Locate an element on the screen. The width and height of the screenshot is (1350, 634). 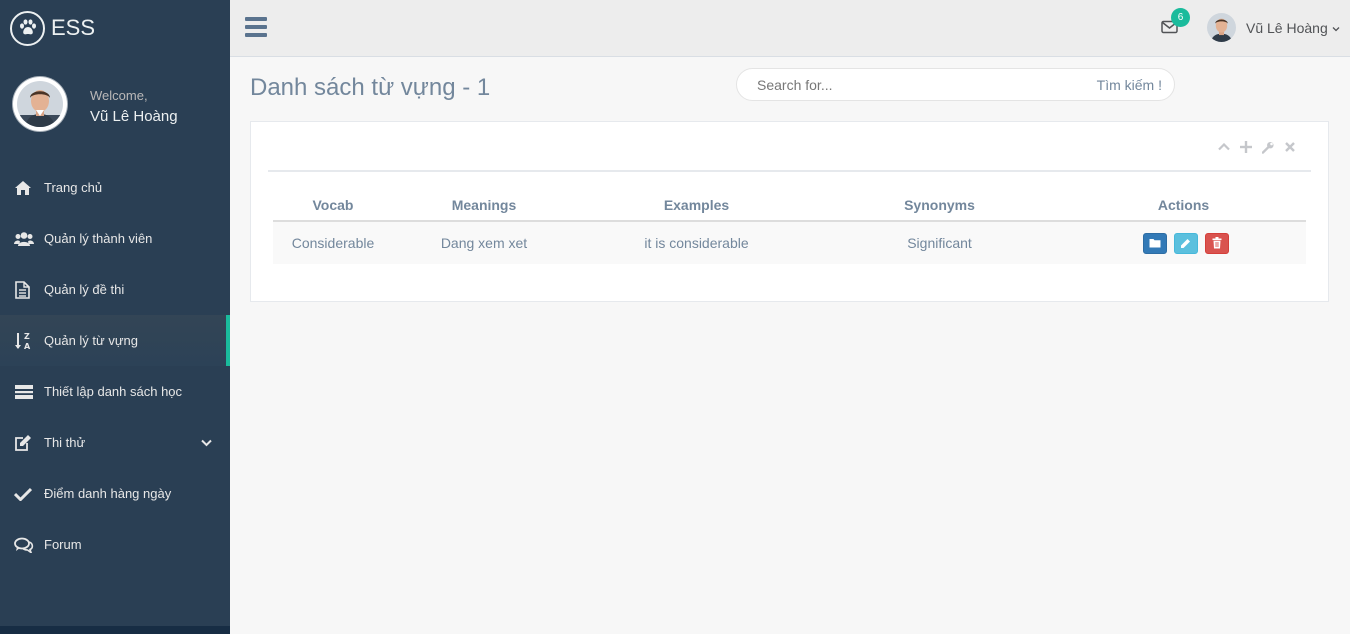
sidebar-item-vocabulary: Z A Quản lý từ vựng is located at coordinates (115, 340).